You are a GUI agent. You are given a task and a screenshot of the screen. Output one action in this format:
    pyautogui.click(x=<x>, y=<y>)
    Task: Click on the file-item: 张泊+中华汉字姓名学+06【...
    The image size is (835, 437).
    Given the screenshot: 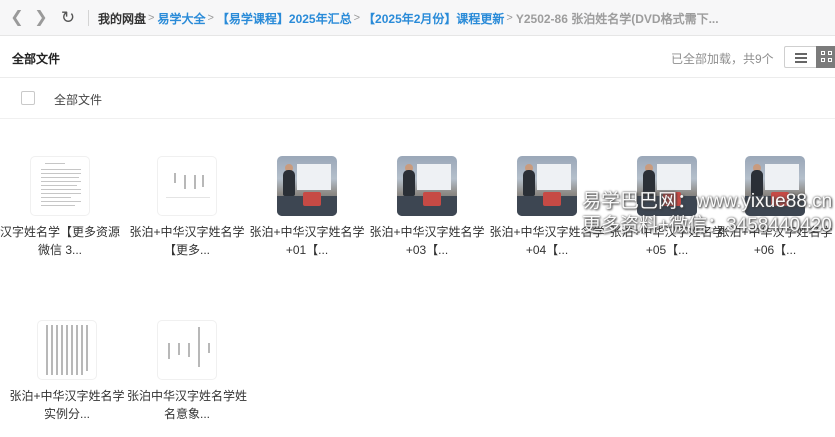 What is the action you would take?
    pyautogui.click(x=775, y=190)
    